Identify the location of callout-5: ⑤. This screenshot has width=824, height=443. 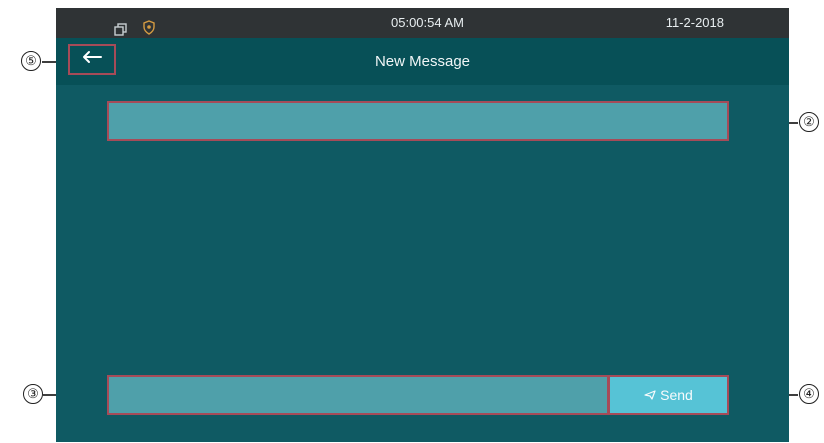
(31, 61).